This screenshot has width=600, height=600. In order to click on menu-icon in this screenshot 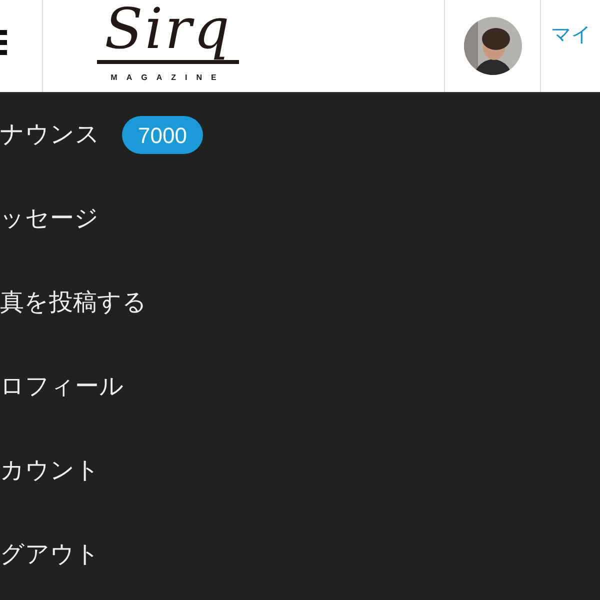, I will do `click(3, 43)`.